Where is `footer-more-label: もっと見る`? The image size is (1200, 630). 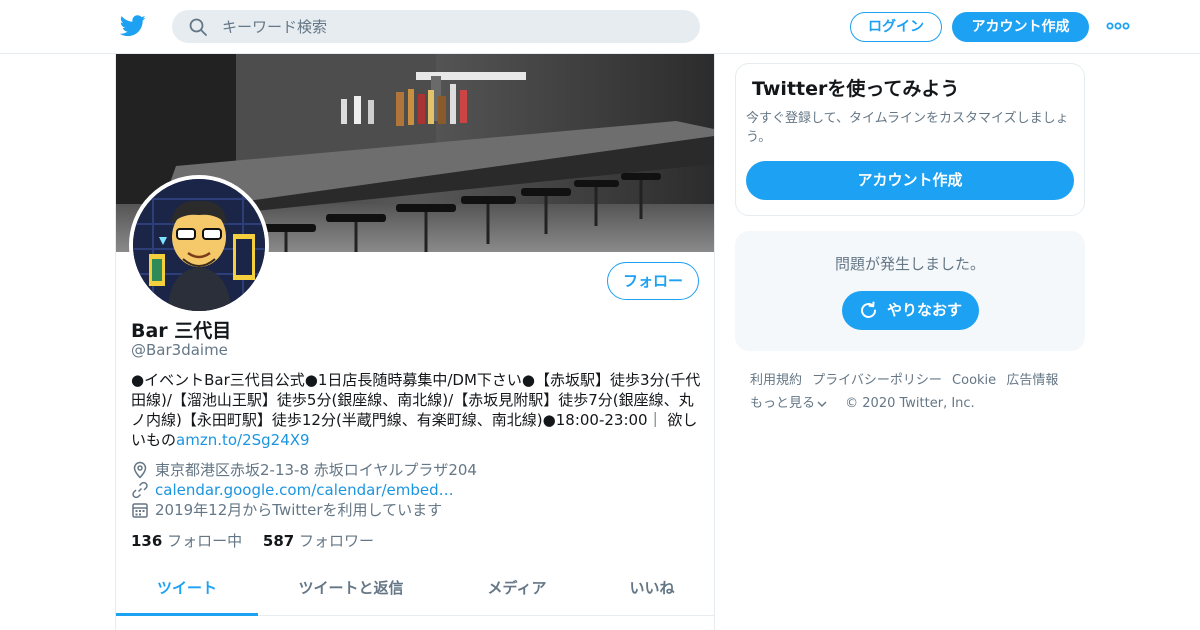
footer-more-label: もっと見る is located at coordinates (783, 403).